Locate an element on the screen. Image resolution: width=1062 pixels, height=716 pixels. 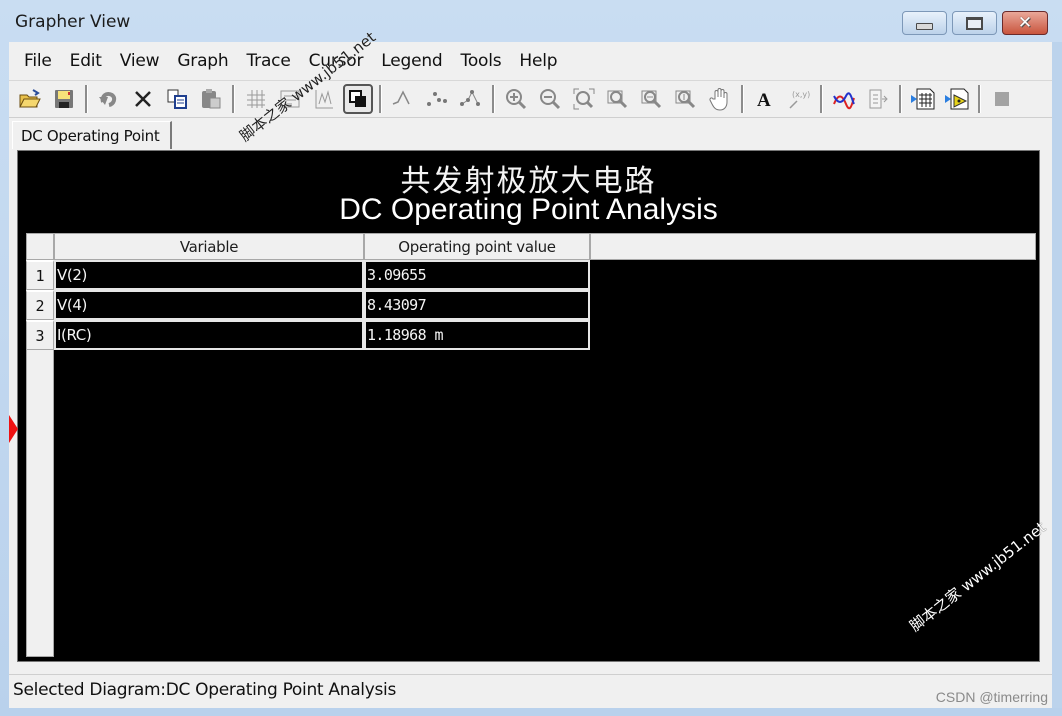
export-table-button is located at coordinates (923, 99).